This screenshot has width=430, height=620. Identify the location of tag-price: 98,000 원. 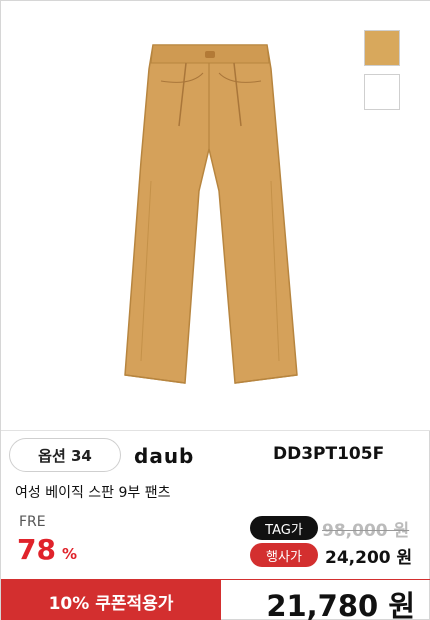
(366, 531).